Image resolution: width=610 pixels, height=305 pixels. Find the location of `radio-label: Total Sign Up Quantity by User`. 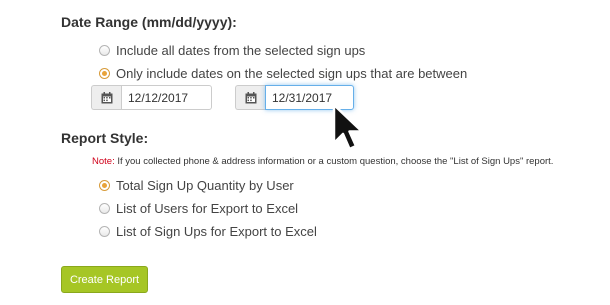

radio-label: Total Sign Up Quantity by User is located at coordinates (205, 185).